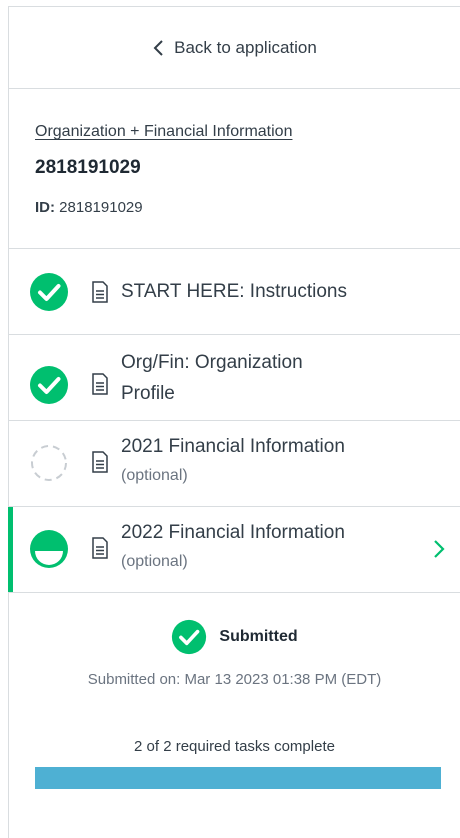 The height and width of the screenshot is (838, 460). Describe the element at coordinates (212, 378) in the screenshot. I see `task-title: Org/Fin: Organization Profile` at that location.